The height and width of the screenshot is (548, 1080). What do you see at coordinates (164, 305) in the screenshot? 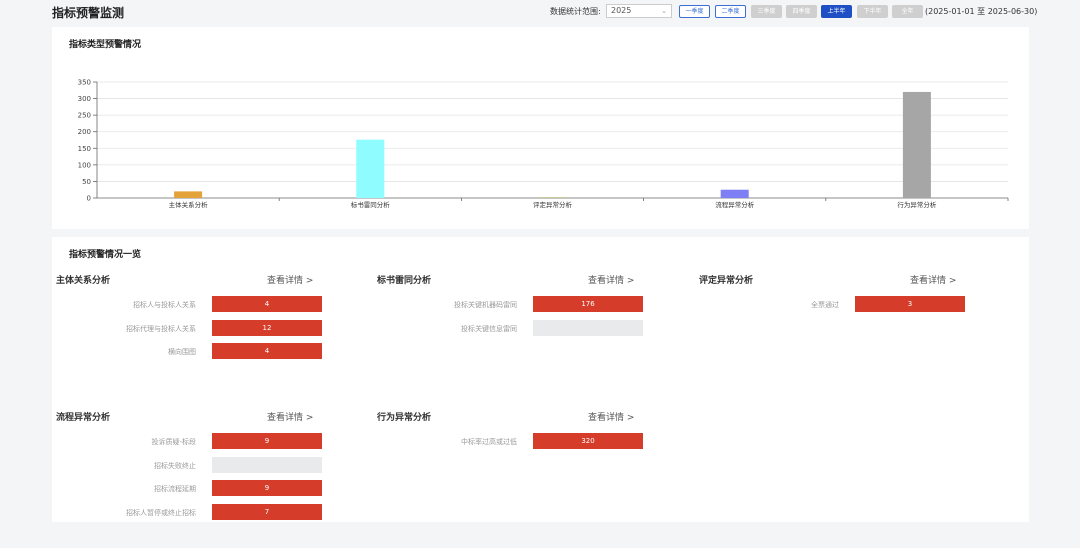
I see `indicator-label: 招标人与投标人关系` at bounding box center [164, 305].